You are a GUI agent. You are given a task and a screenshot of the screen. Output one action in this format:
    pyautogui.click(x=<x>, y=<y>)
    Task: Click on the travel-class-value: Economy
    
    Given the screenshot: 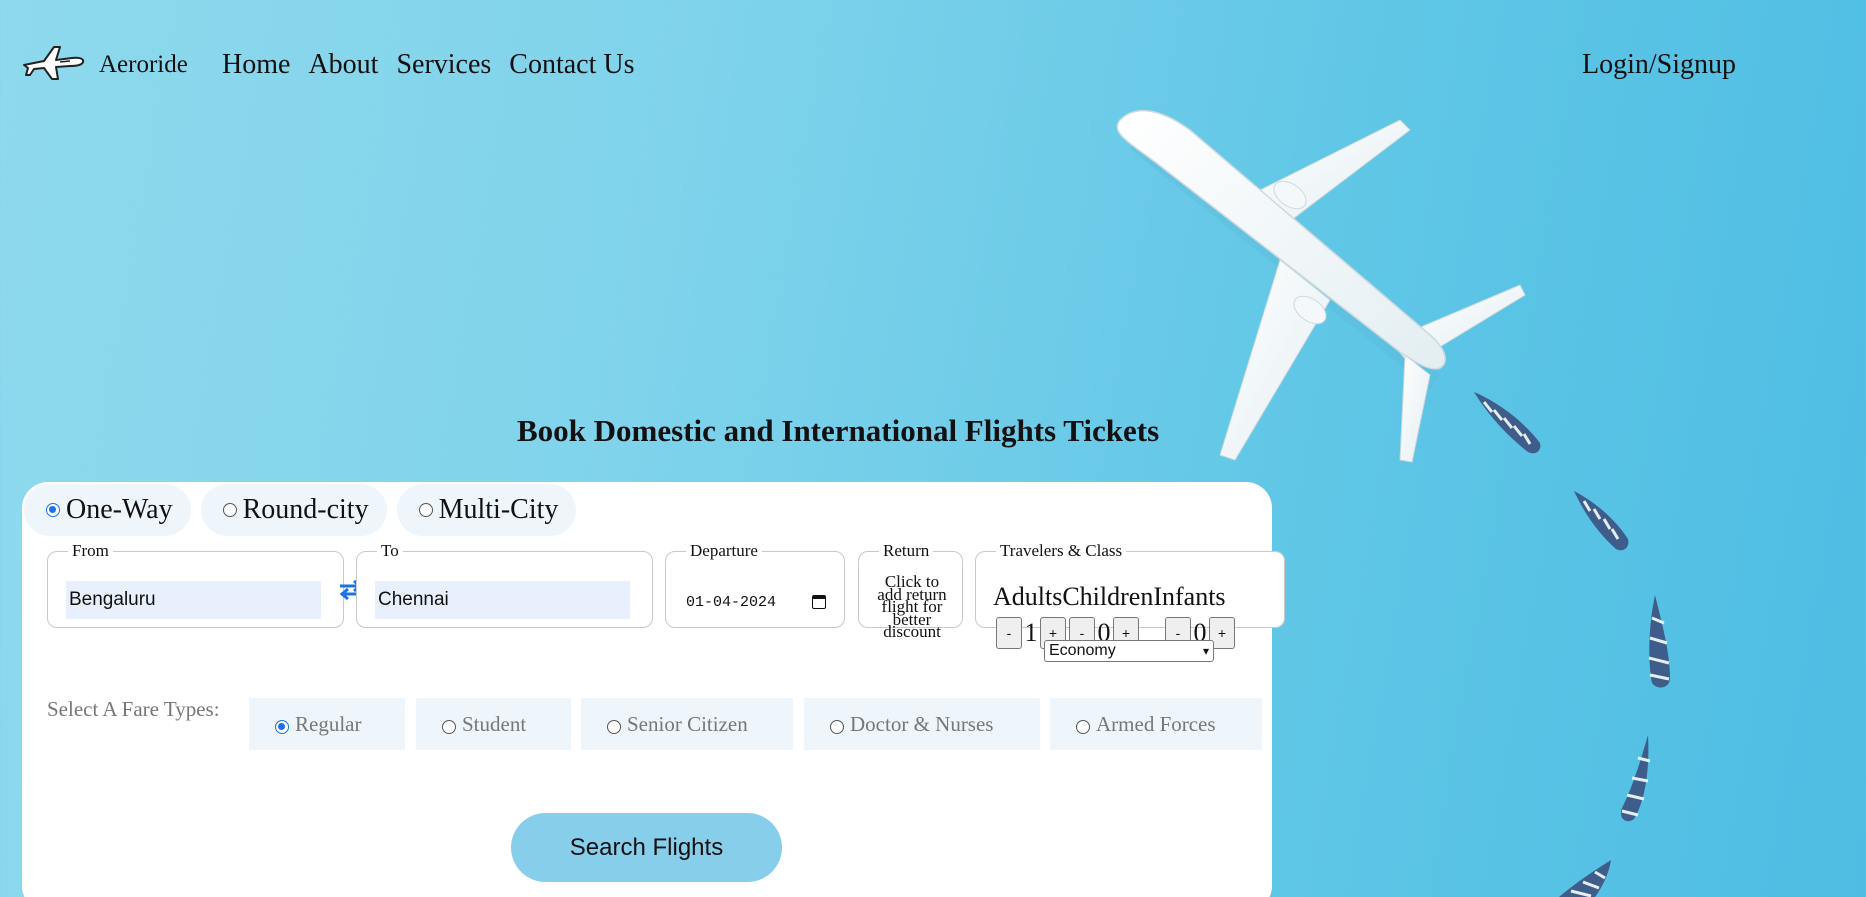 What is the action you would take?
    pyautogui.click(x=1082, y=650)
    